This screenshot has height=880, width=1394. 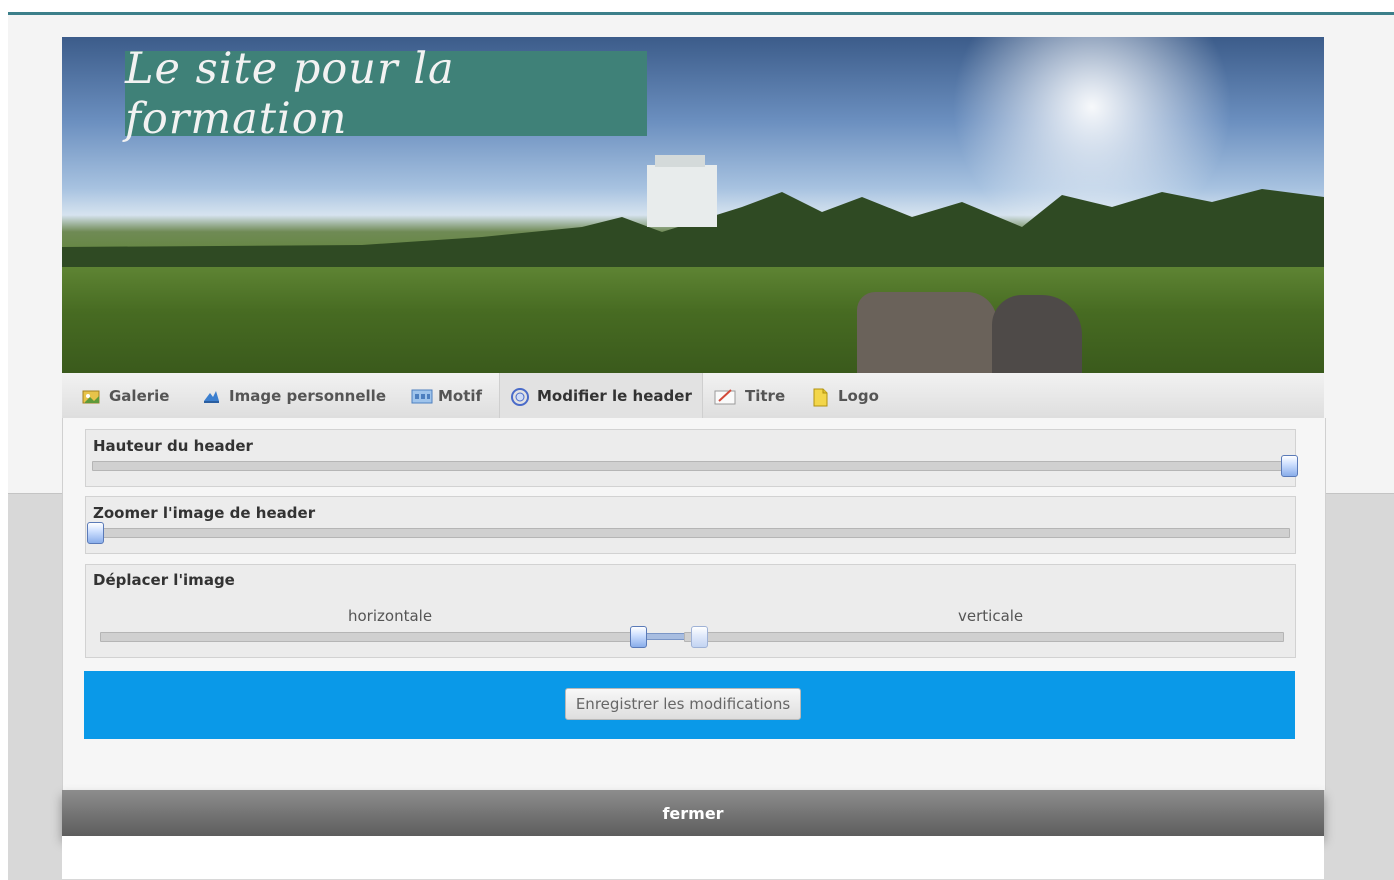 What do you see at coordinates (173, 446) in the screenshot?
I see `header-height-label: Hauteur du header` at bounding box center [173, 446].